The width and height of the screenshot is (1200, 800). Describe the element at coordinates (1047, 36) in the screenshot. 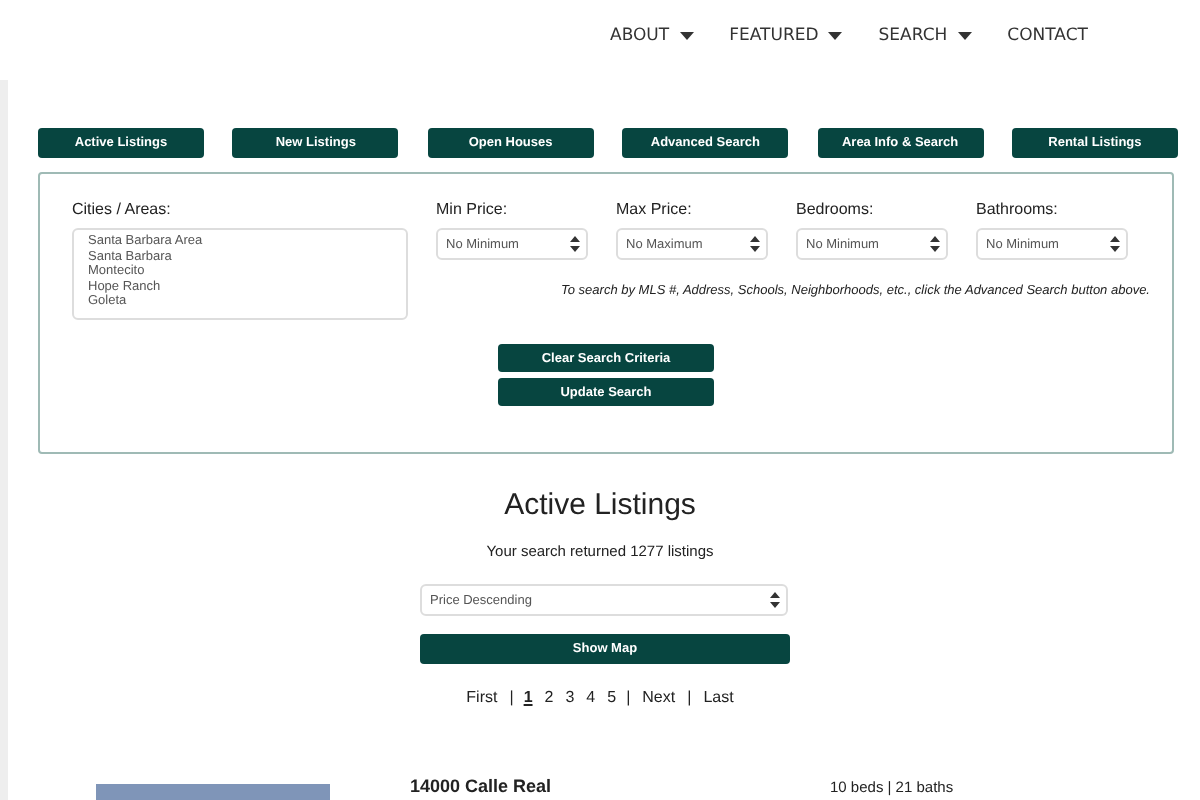

I see `nav-link: CONTACT` at that location.